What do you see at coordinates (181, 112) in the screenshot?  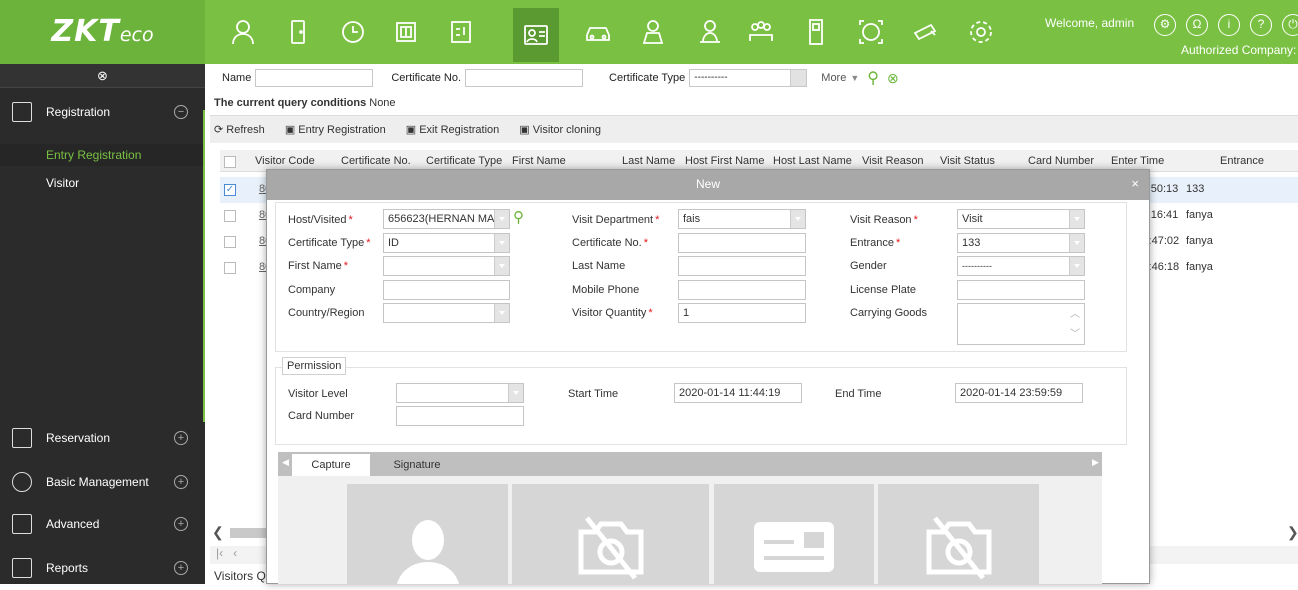 I see `collapse-toggle-icon: −` at bounding box center [181, 112].